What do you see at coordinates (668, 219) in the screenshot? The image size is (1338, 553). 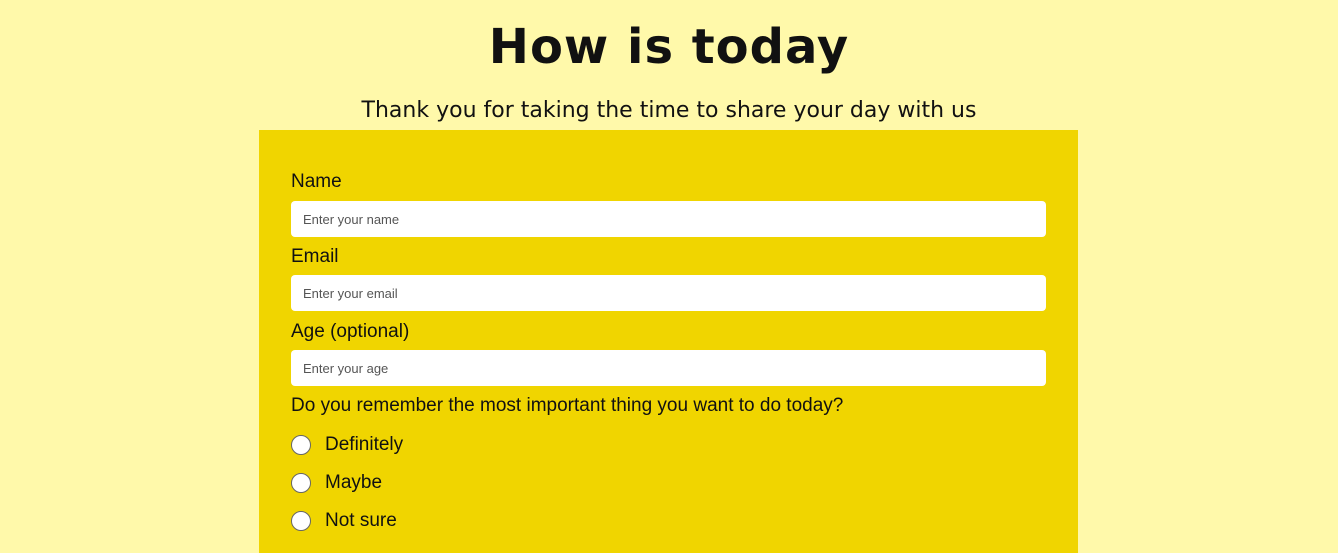 I see `name-input` at bounding box center [668, 219].